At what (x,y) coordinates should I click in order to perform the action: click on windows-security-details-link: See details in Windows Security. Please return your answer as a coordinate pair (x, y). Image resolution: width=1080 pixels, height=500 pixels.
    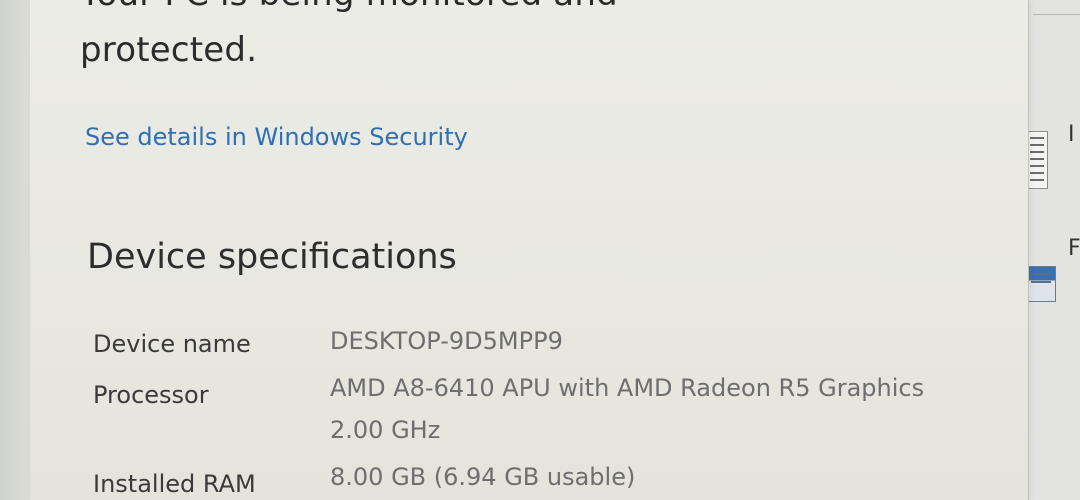
    Looking at the image, I should click on (276, 137).